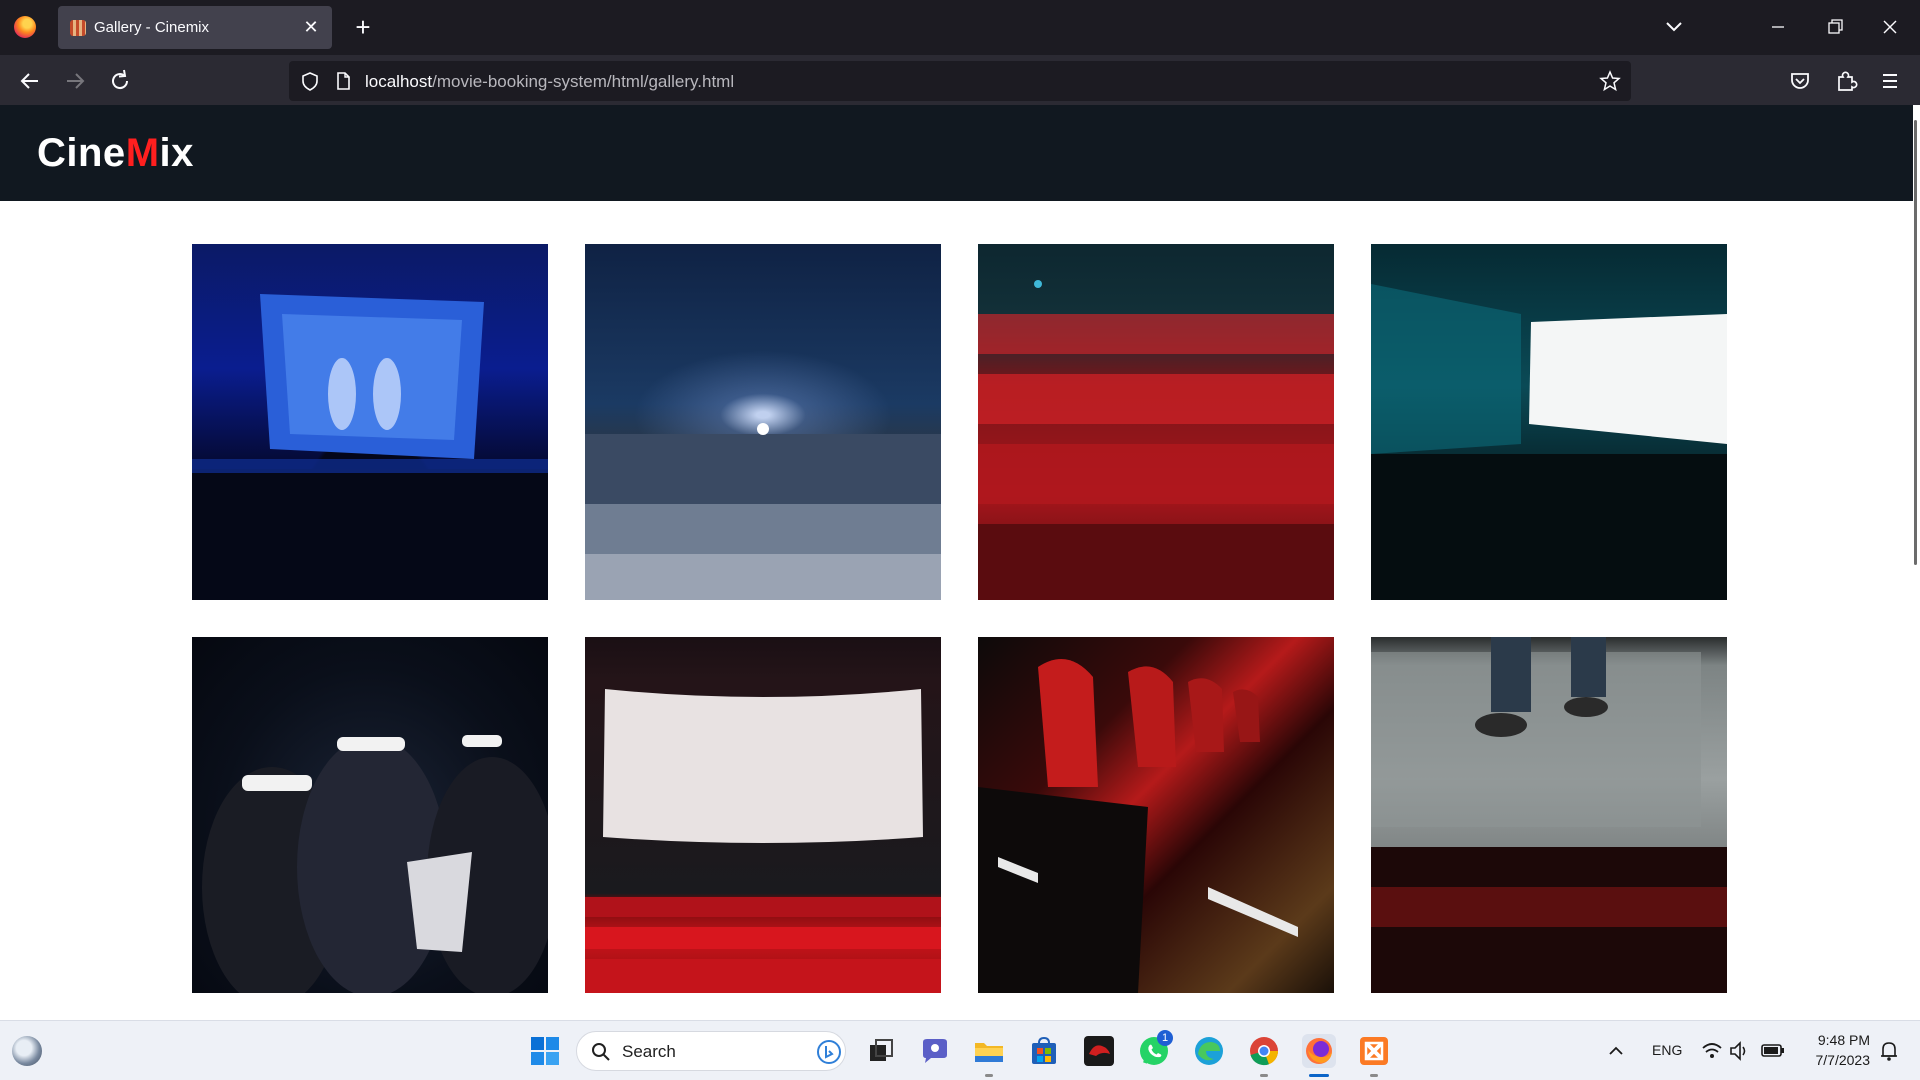 This screenshot has width=1920, height=1080. What do you see at coordinates (1712, 1051) in the screenshot?
I see `wifi-icon` at bounding box center [1712, 1051].